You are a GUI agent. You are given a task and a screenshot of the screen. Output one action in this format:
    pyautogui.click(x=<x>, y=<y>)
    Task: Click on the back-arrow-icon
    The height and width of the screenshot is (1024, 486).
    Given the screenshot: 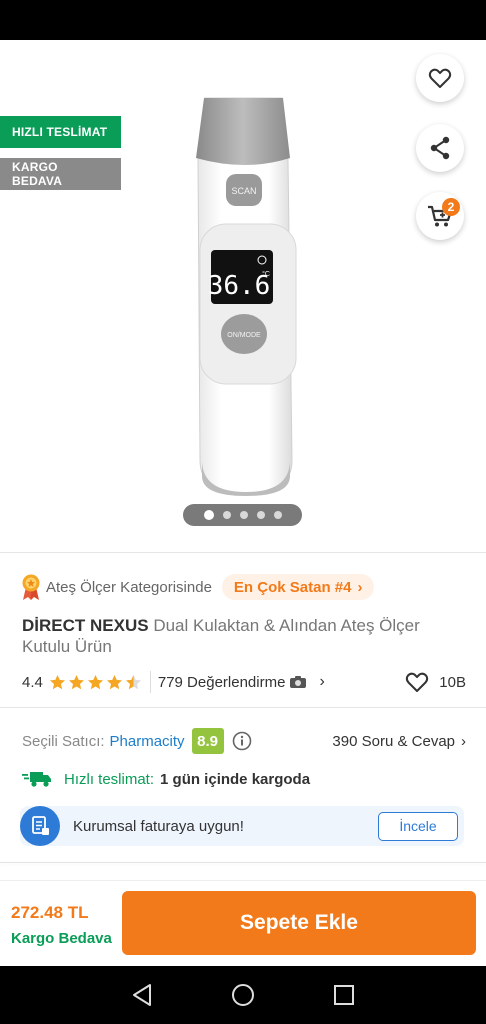 What is the action you would take?
    pyautogui.click(x=38, y=80)
    